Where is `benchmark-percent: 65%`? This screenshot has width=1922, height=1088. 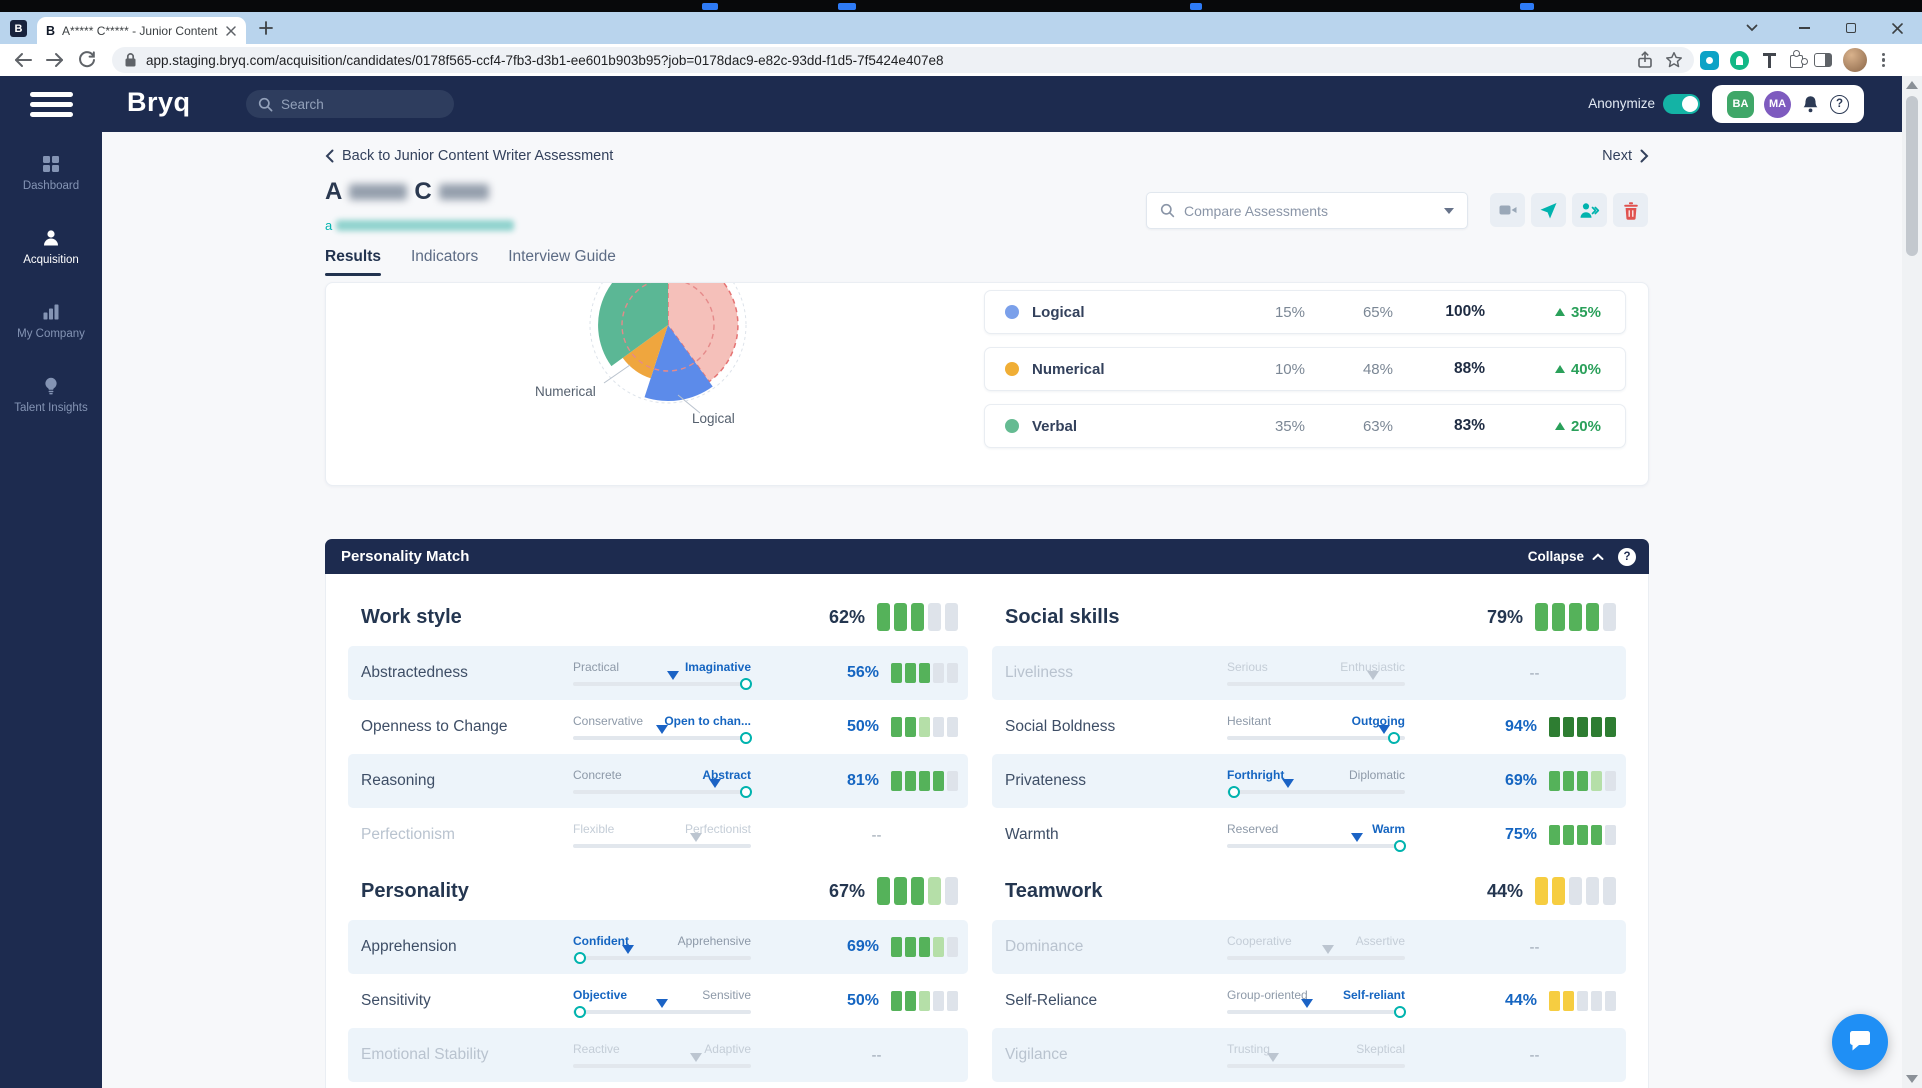 benchmark-percent: 65% is located at coordinates (1377, 312).